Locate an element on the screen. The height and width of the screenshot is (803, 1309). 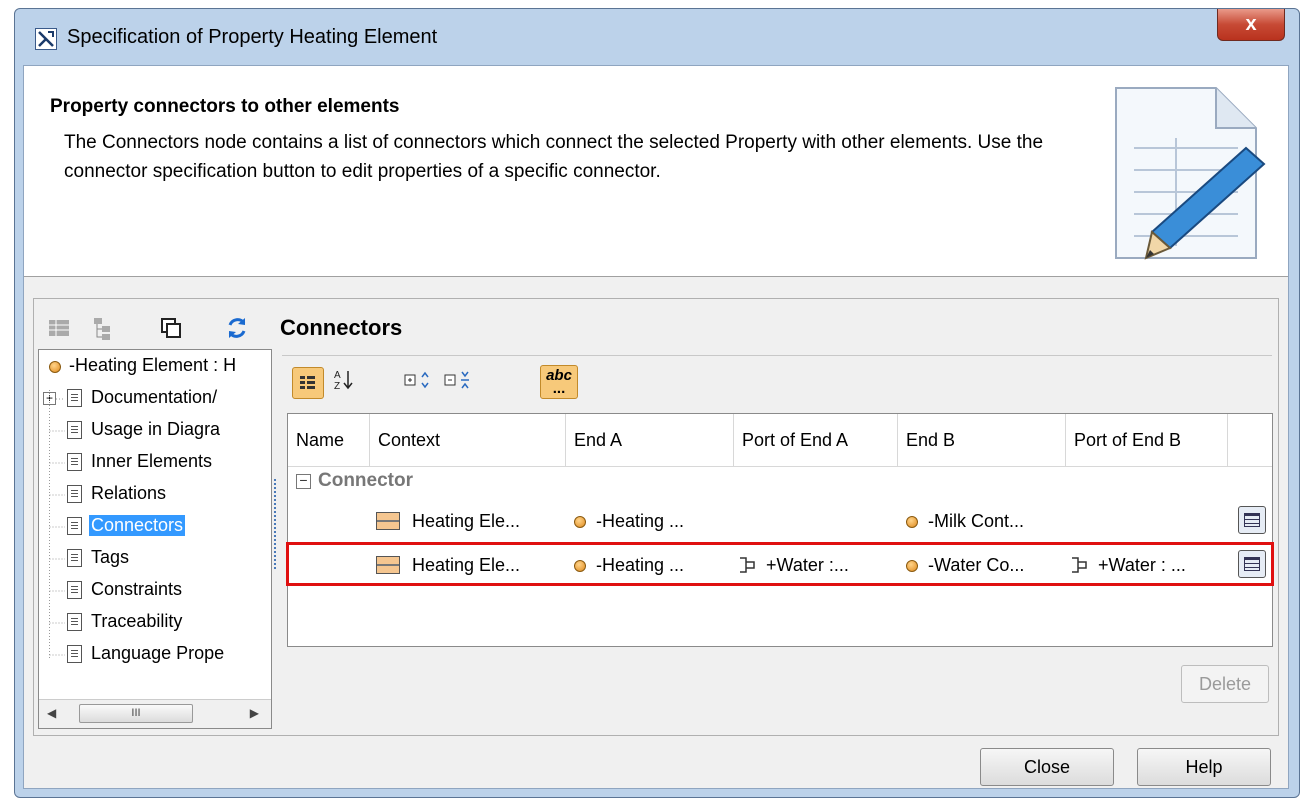
group-icon is located at coordinates (307, 382).